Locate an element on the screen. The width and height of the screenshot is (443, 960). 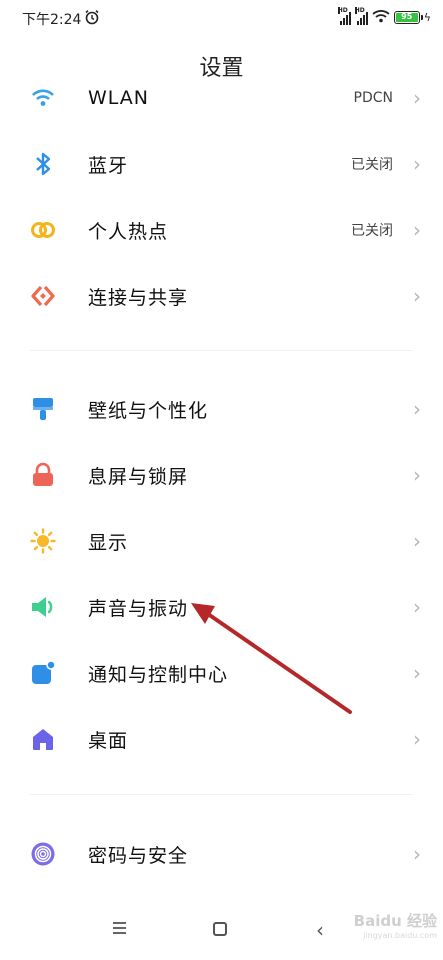
settings-item-display: 显示 › is located at coordinates (221, 541).